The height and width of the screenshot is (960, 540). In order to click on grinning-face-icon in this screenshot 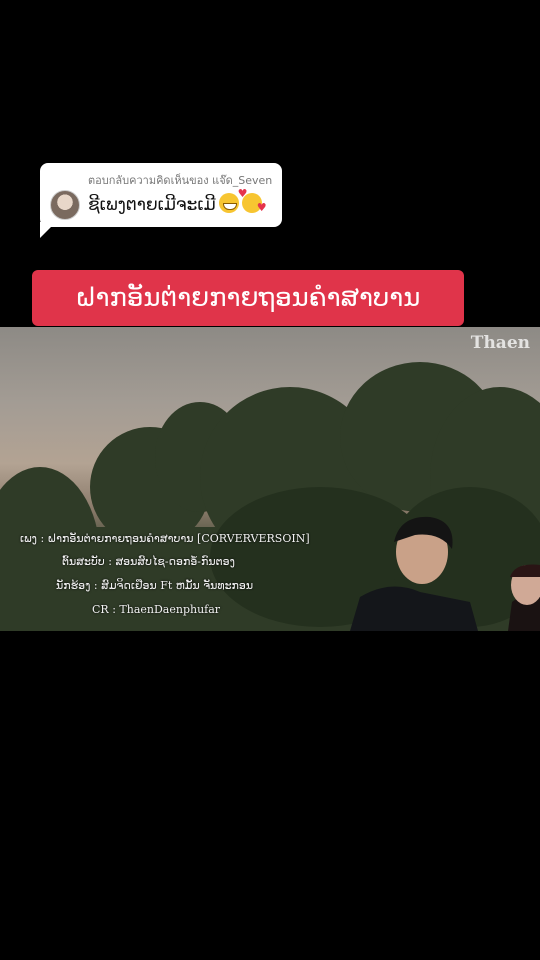, I will do `click(228, 203)`.